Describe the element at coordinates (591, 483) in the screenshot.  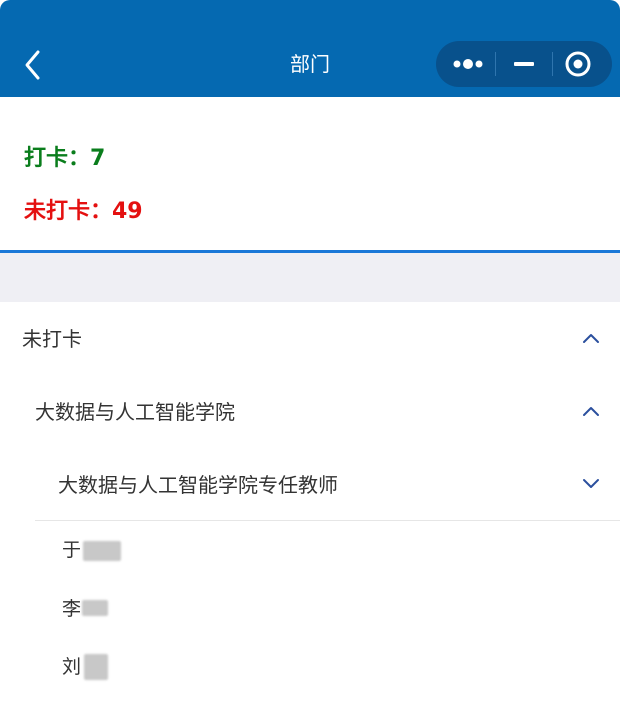
I see `chevron-down-icon` at that location.